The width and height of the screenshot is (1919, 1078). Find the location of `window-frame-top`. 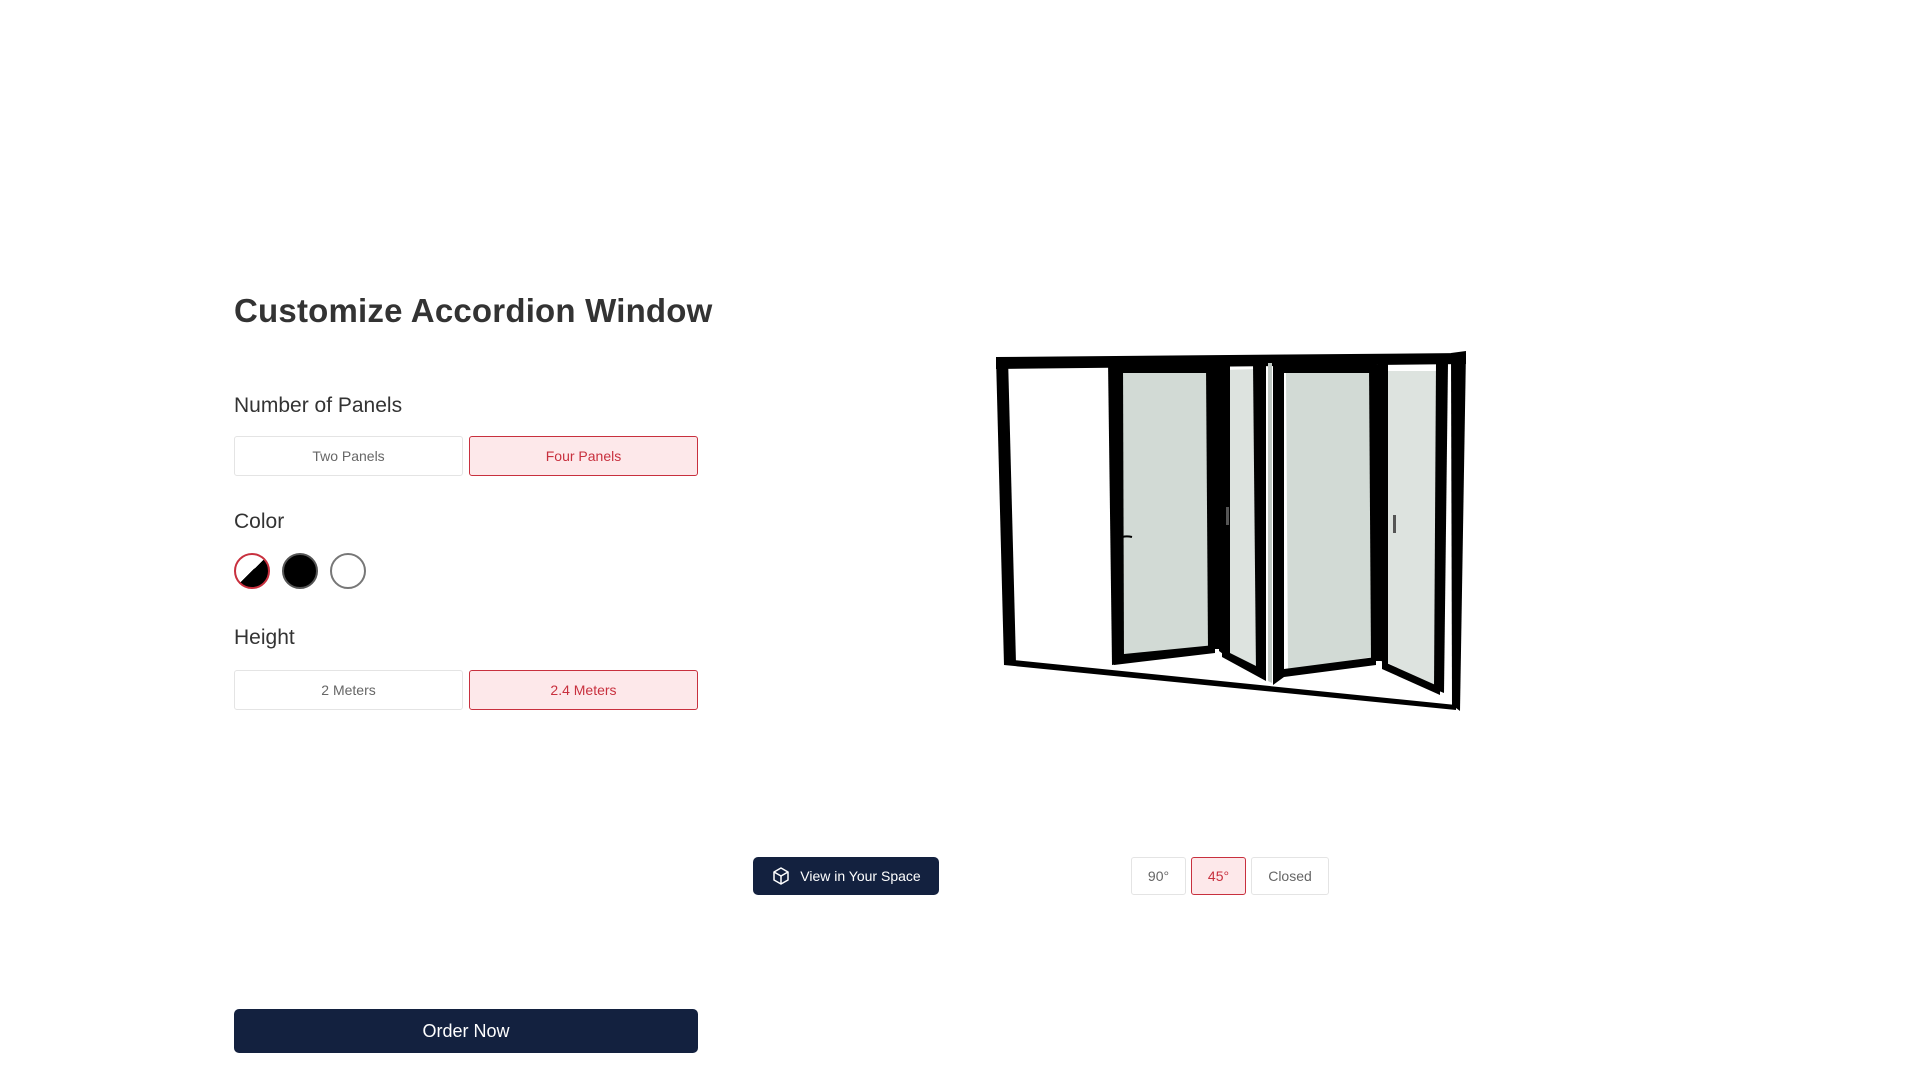

window-frame-top is located at coordinates (1231, 361).